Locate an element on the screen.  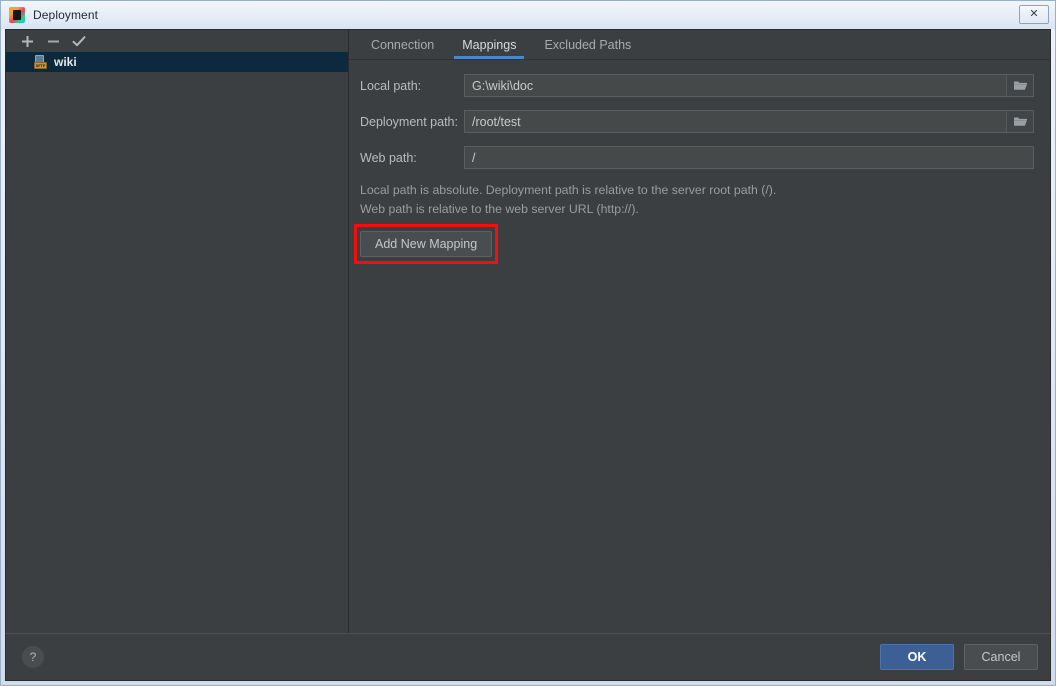
cancel-button: Cancel is located at coordinates (1001, 657).